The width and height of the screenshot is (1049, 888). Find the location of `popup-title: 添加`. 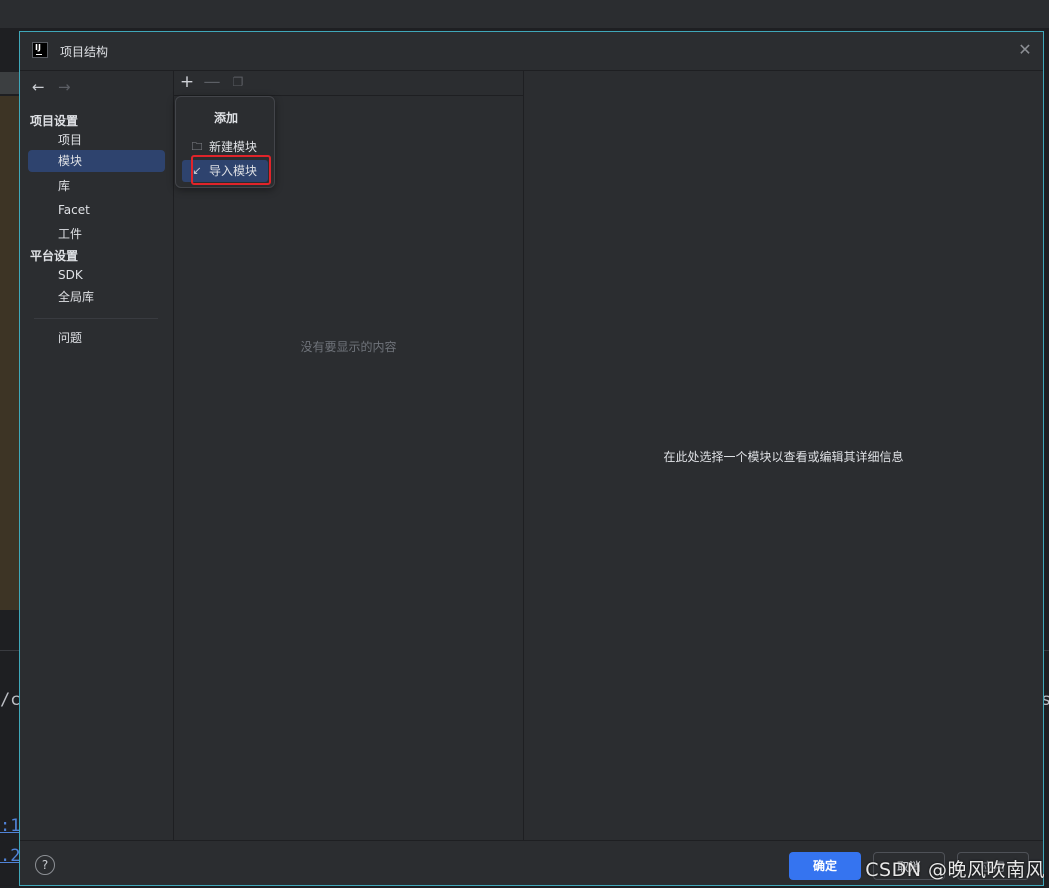

popup-title: 添加 is located at coordinates (225, 118).